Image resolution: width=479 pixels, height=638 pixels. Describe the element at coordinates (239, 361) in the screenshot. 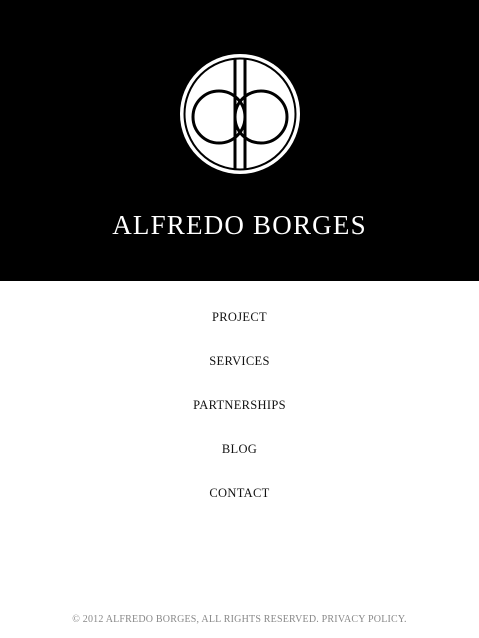

I see `nav-link-services: SERVICES` at that location.